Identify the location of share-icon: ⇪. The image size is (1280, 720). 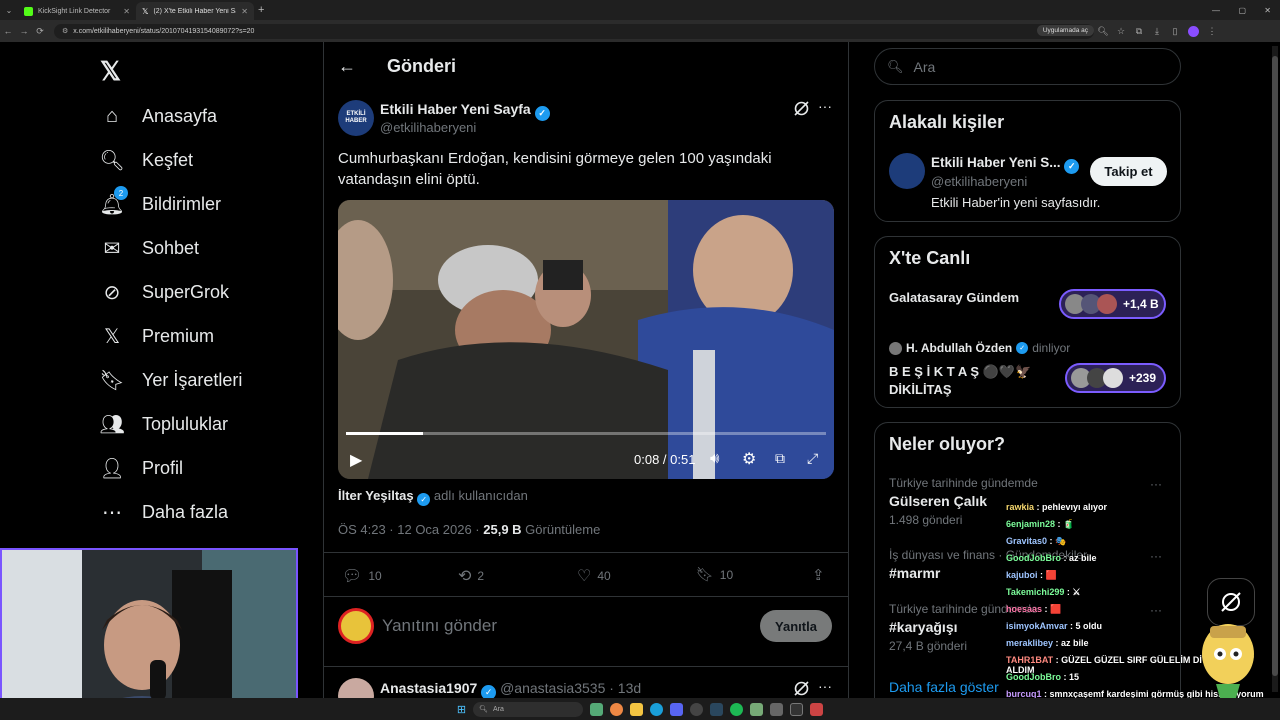
(818, 575).